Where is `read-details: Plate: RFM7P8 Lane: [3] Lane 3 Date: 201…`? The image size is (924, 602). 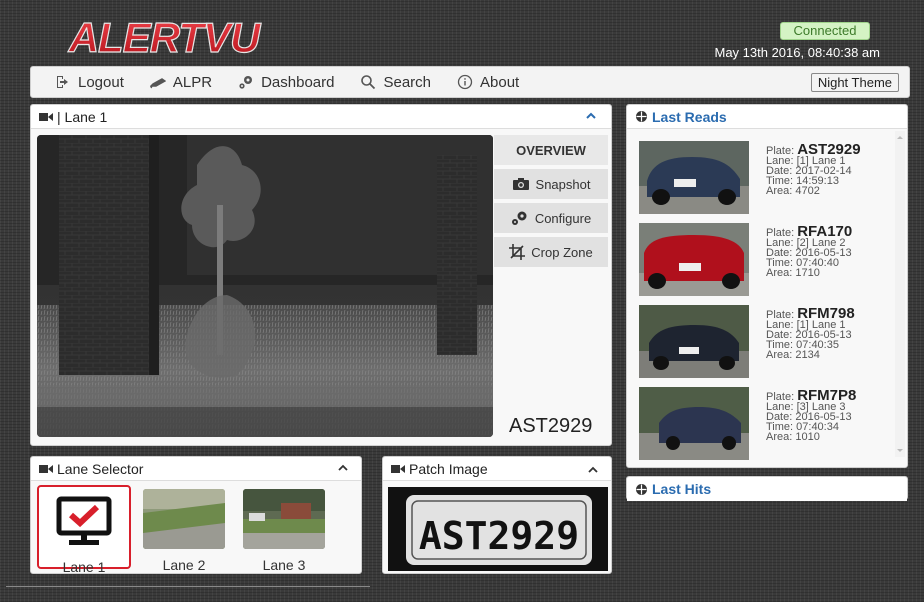 read-details: Plate: RFM7P8 Lane: [3] Lane 3 Date: 201… is located at coordinates (811, 415).